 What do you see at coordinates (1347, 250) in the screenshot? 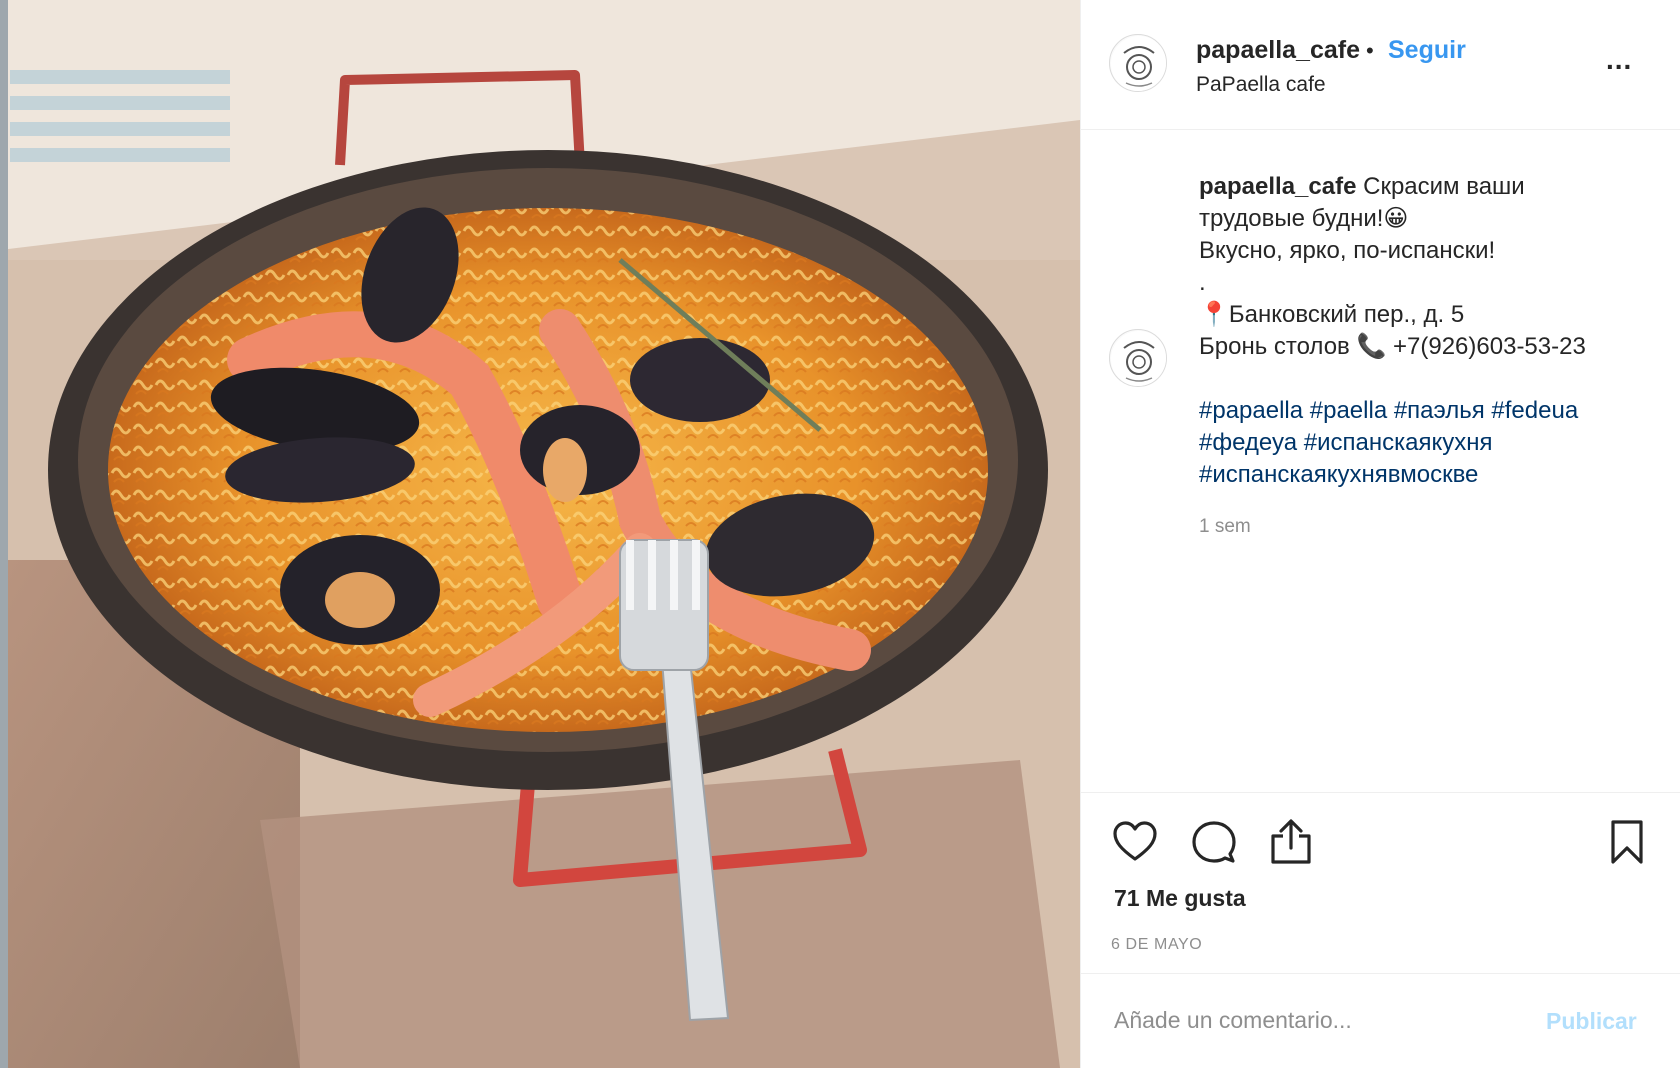
I see `caption-line: Вкусно, ярко, по-испански!` at bounding box center [1347, 250].